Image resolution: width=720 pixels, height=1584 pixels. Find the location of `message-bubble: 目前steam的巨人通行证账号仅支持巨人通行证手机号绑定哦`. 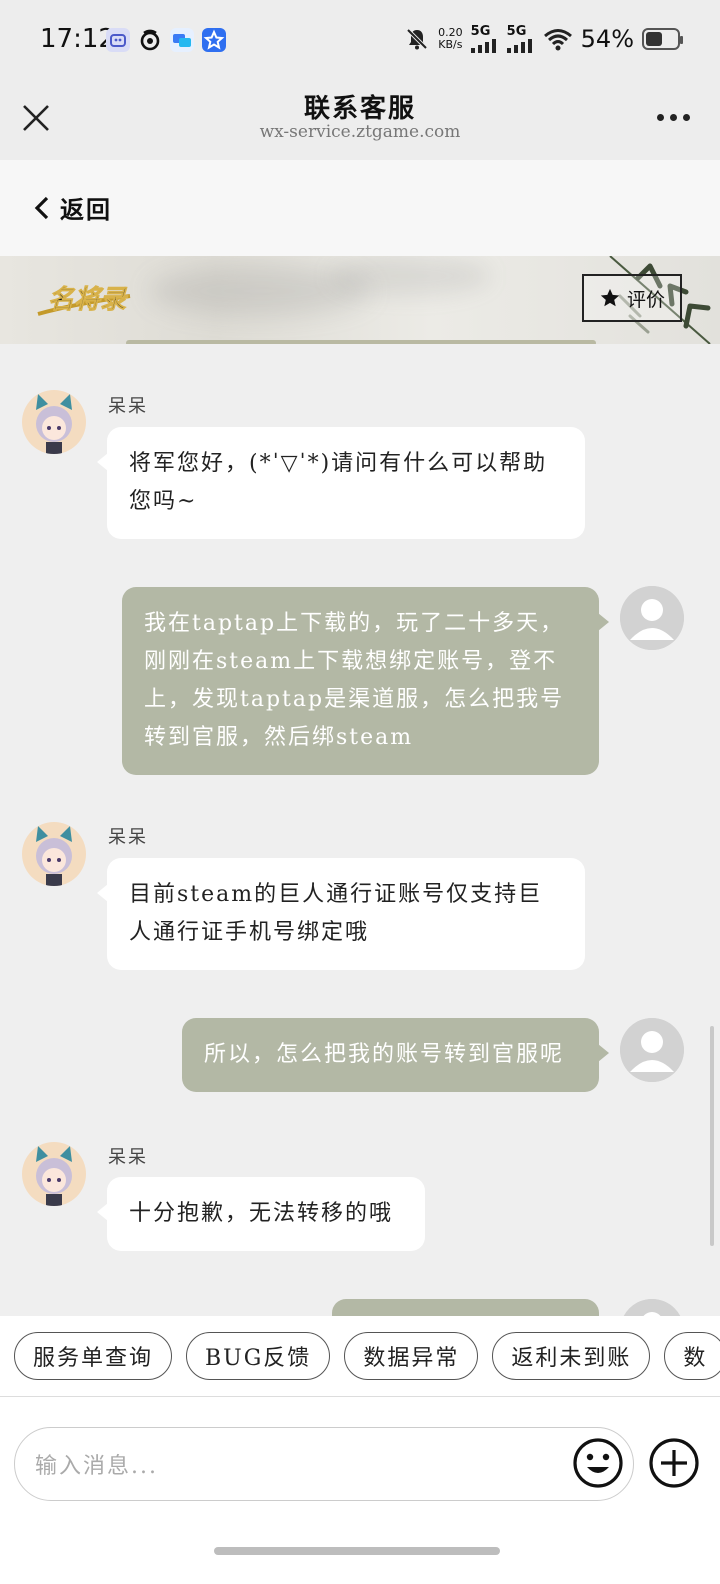

message-bubble: 目前steam的巨人通行证账号仅支持巨人通行证手机号绑定哦 is located at coordinates (341, 914).